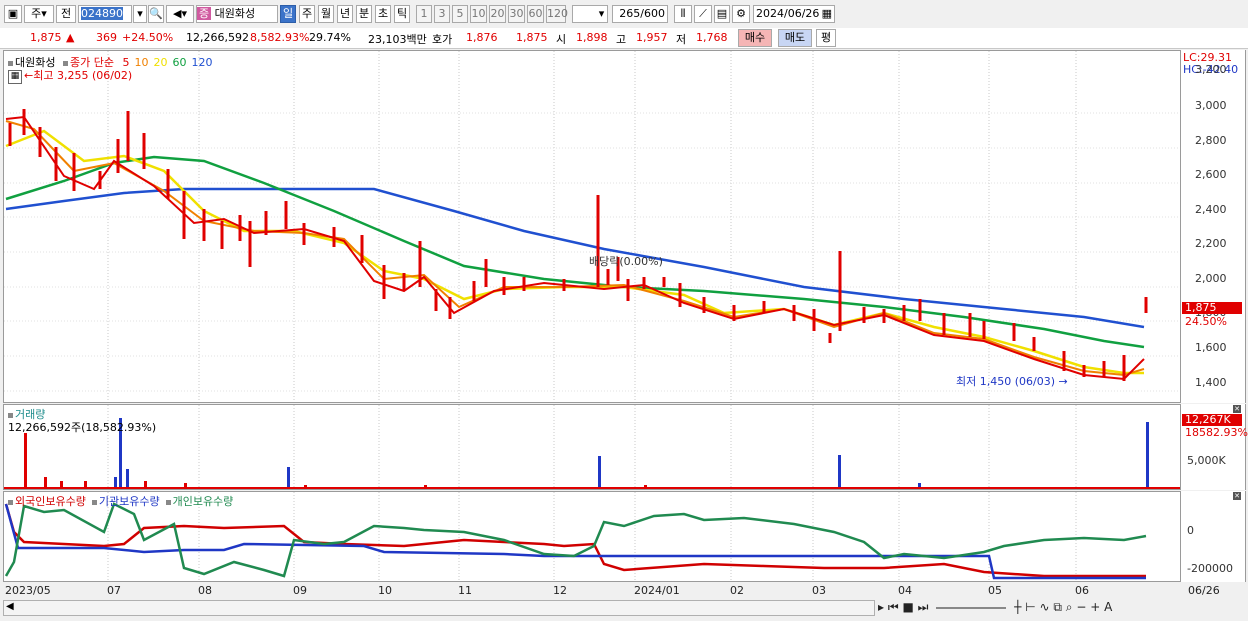 The width and height of the screenshot is (1248, 621). What do you see at coordinates (156, 14) in the screenshot?
I see `search-icon: 🔍` at bounding box center [156, 14].